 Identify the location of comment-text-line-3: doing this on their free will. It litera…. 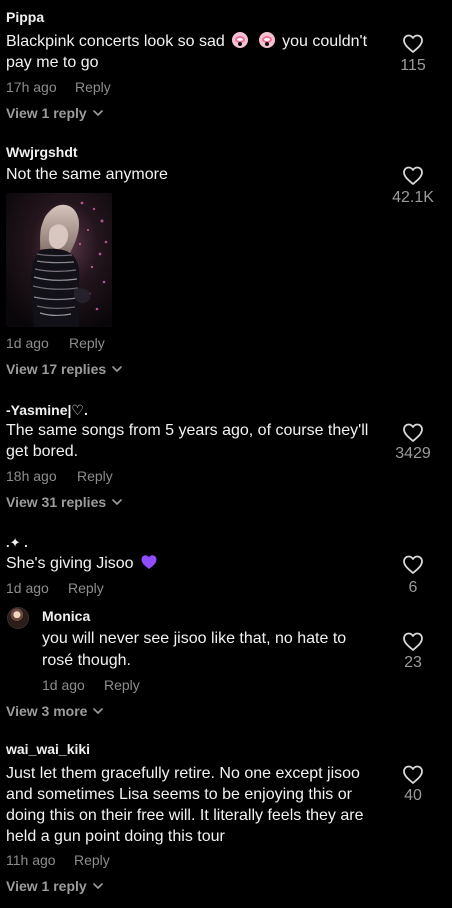
(185, 815).